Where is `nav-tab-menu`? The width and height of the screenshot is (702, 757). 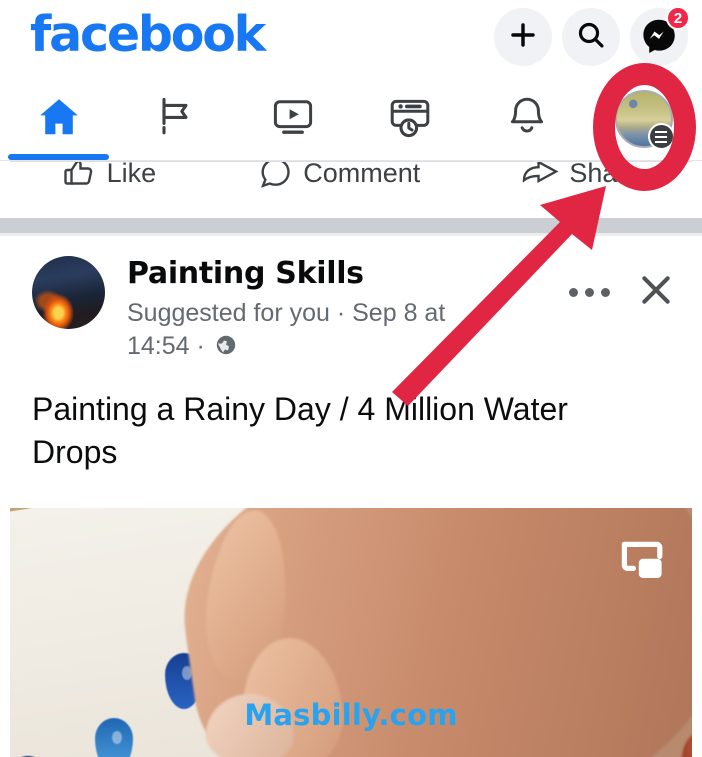 nav-tab-menu is located at coordinates (643, 119).